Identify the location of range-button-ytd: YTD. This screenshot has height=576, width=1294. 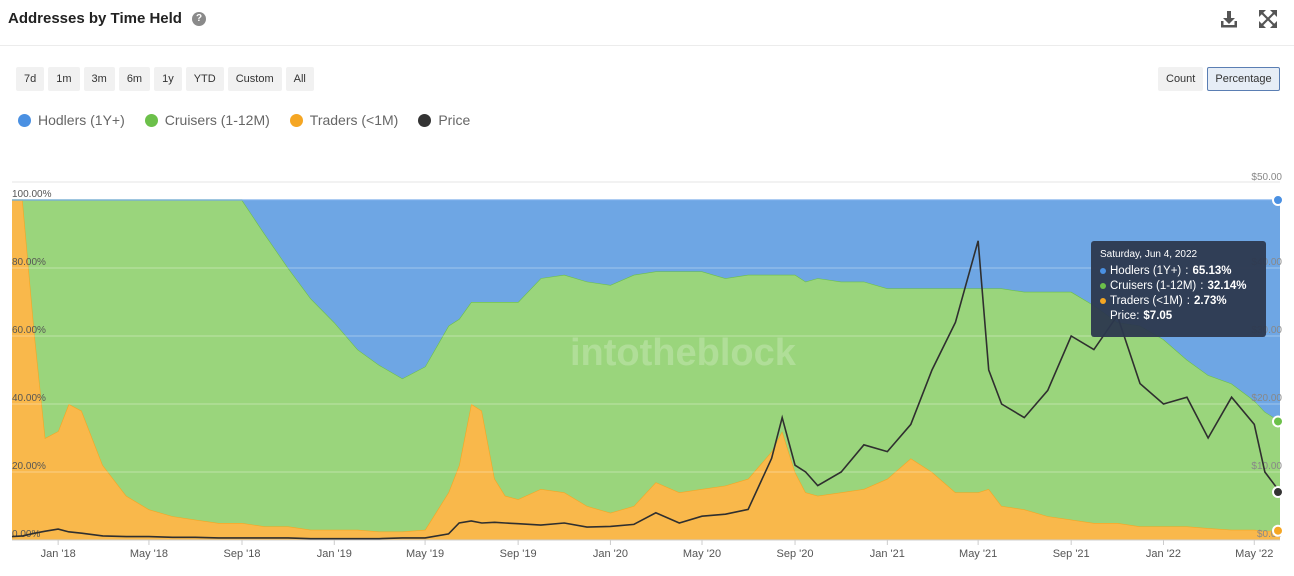
(204, 79).